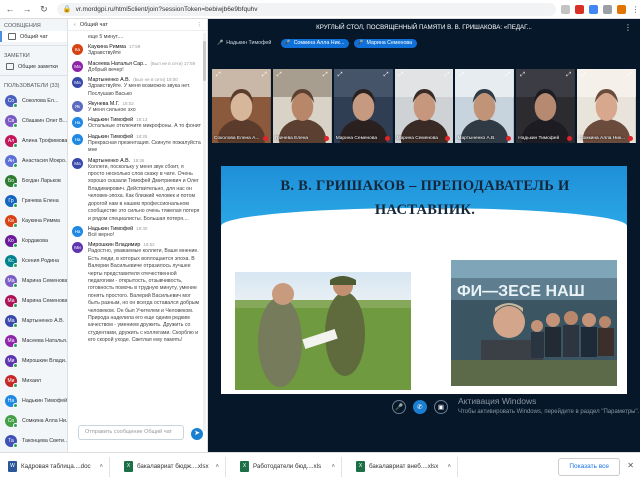 Image resolution: width=640 pixels, height=480 pixels. Describe the element at coordinates (33, 401) in the screenshot. I see `user-list-item: На Надькин Тимофей` at that location.